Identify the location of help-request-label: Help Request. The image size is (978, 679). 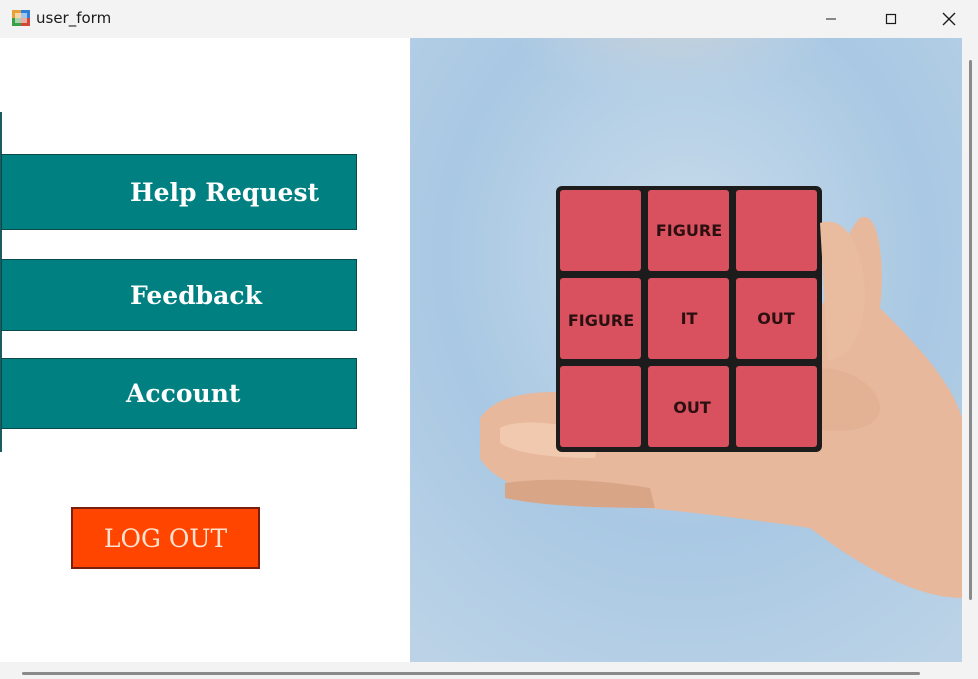
(225, 192).